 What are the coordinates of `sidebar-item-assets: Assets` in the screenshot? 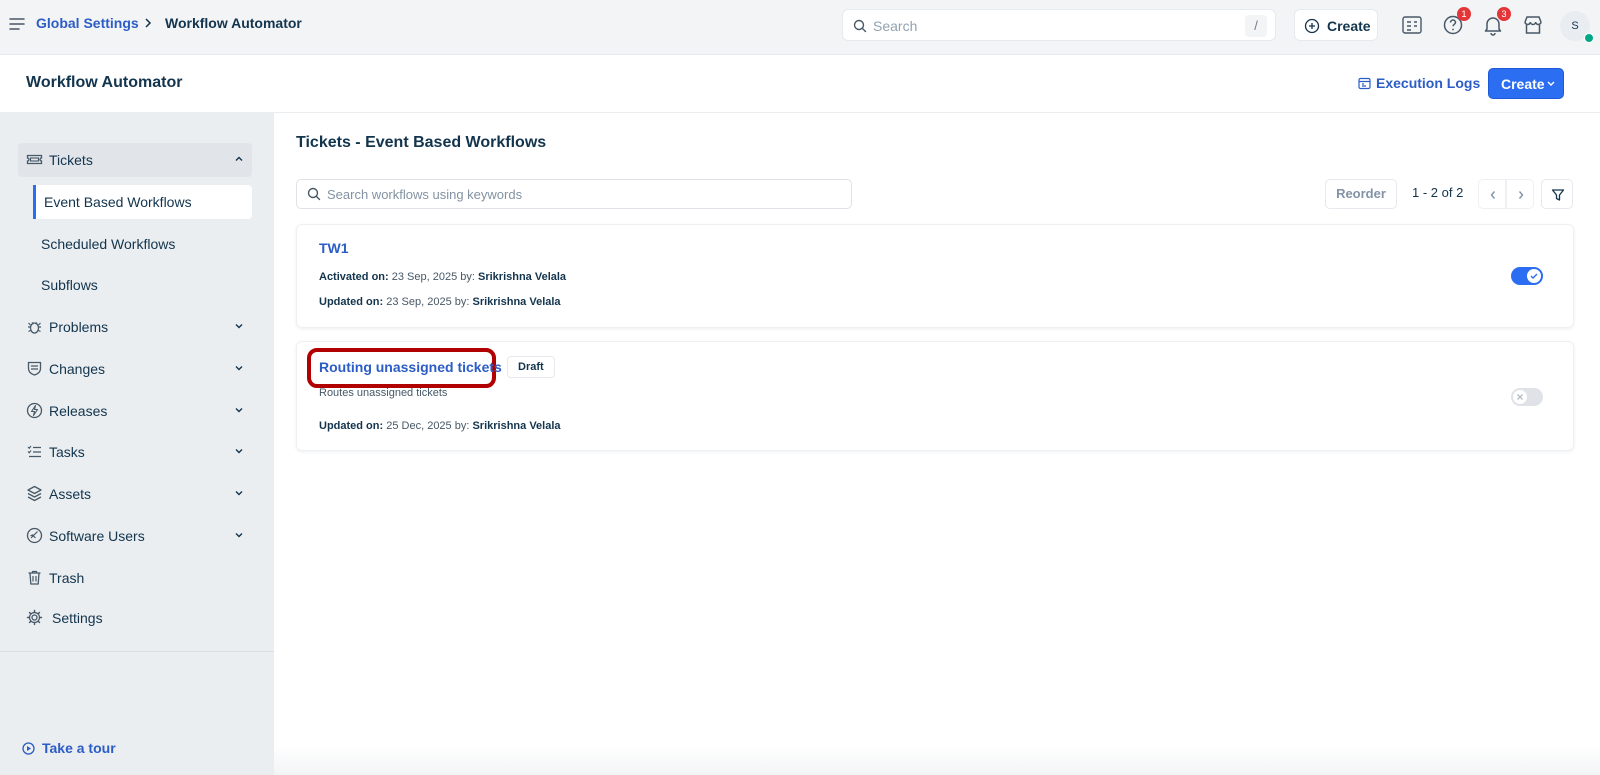 It's located at (135, 494).